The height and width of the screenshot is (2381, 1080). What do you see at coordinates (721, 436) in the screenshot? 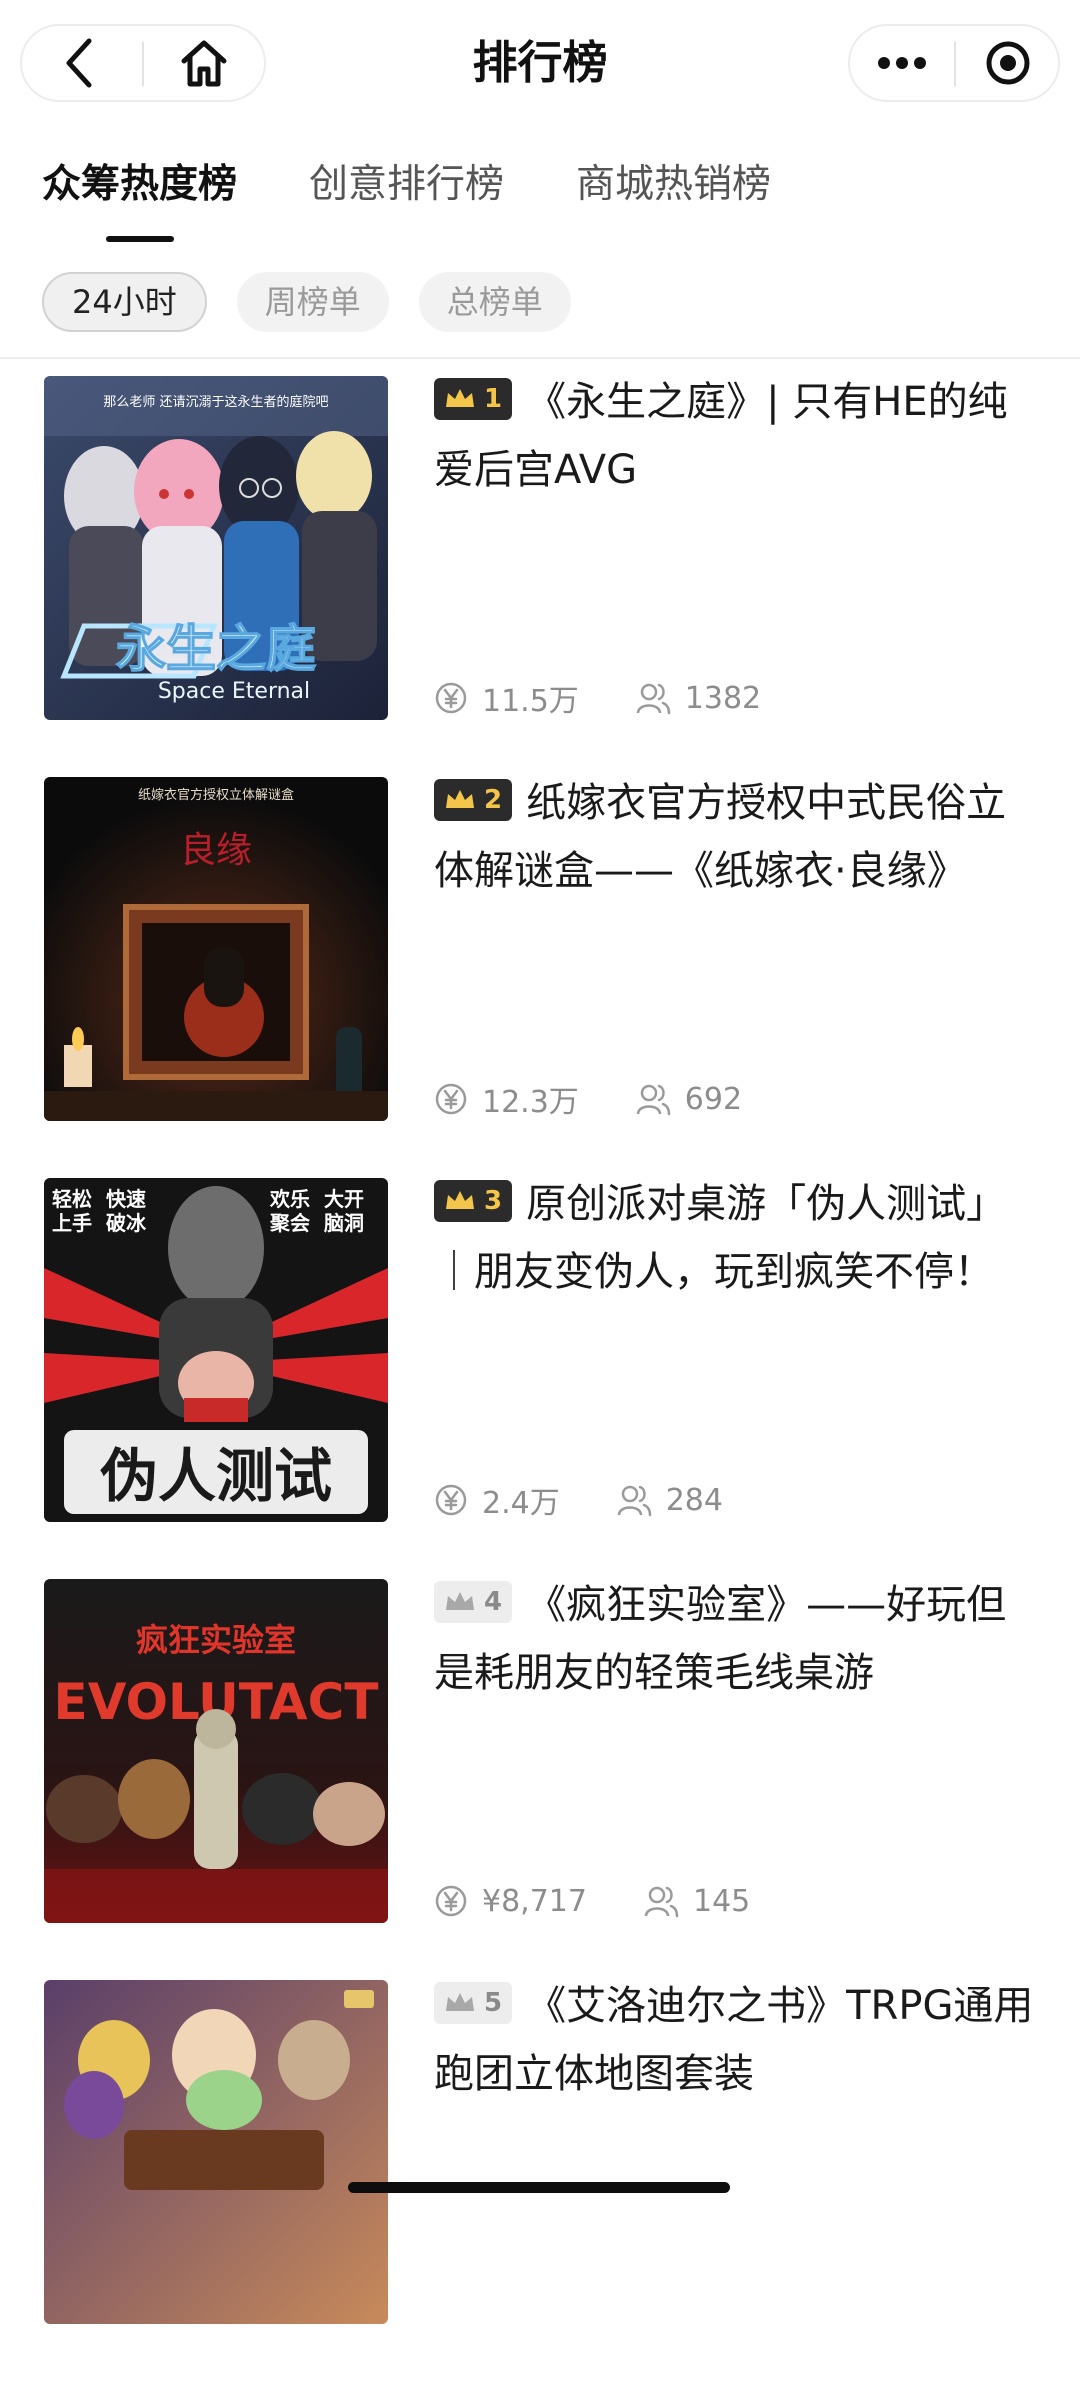
I see `item-title-text: 《永生之庭》| 只有HE的纯爱后宫AVG` at bounding box center [721, 436].